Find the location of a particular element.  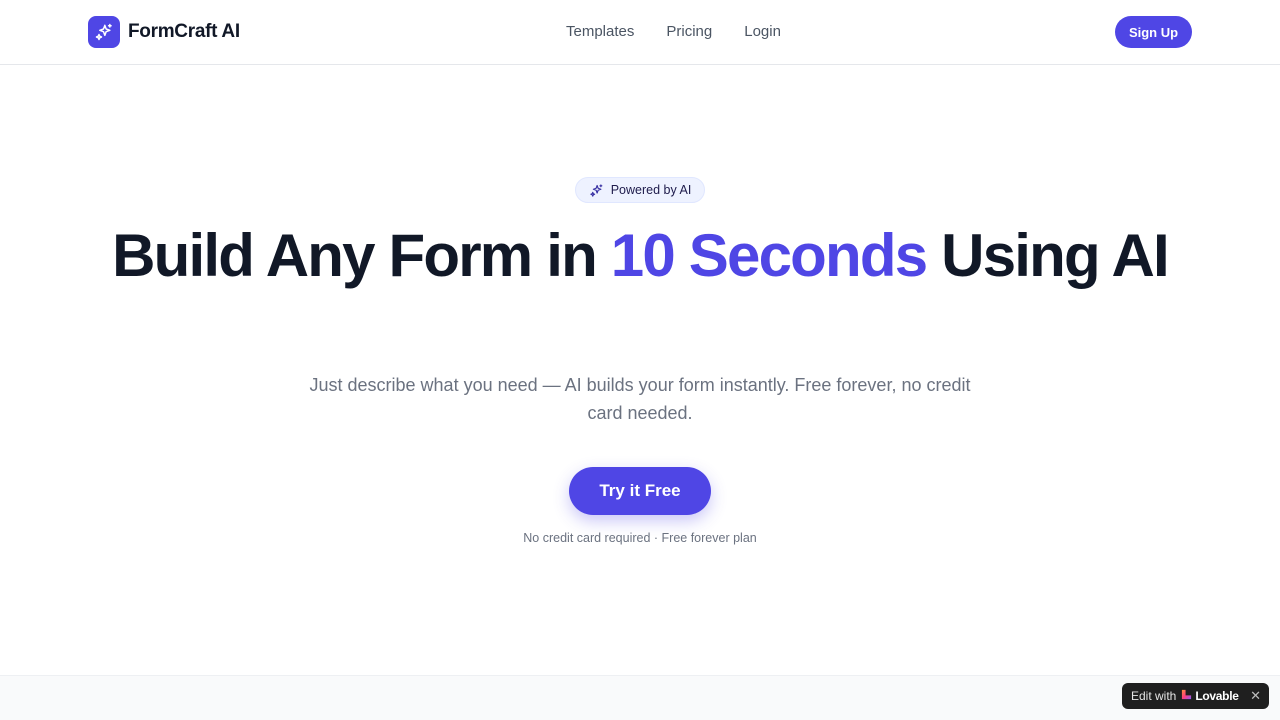

next-section is located at coordinates (640, 697).